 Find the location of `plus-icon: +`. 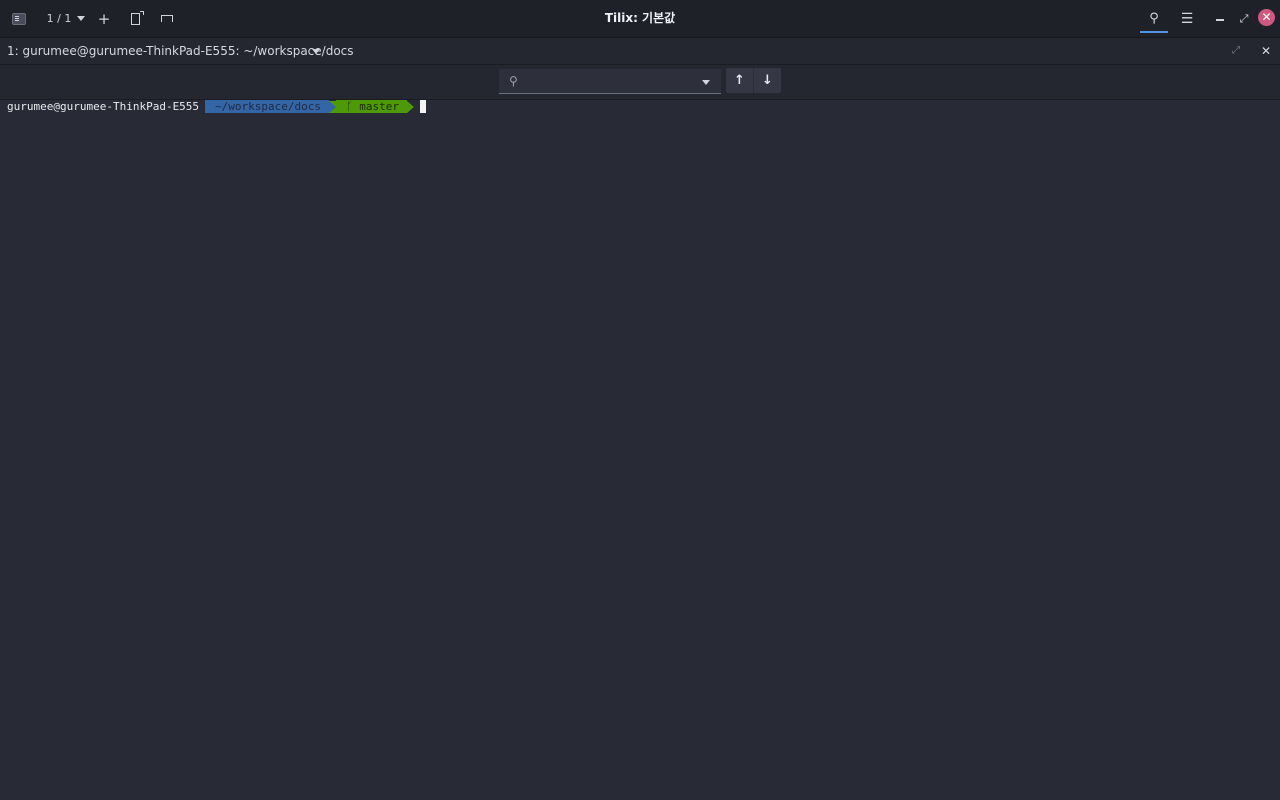

plus-icon: + is located at coordinates (104, 18).